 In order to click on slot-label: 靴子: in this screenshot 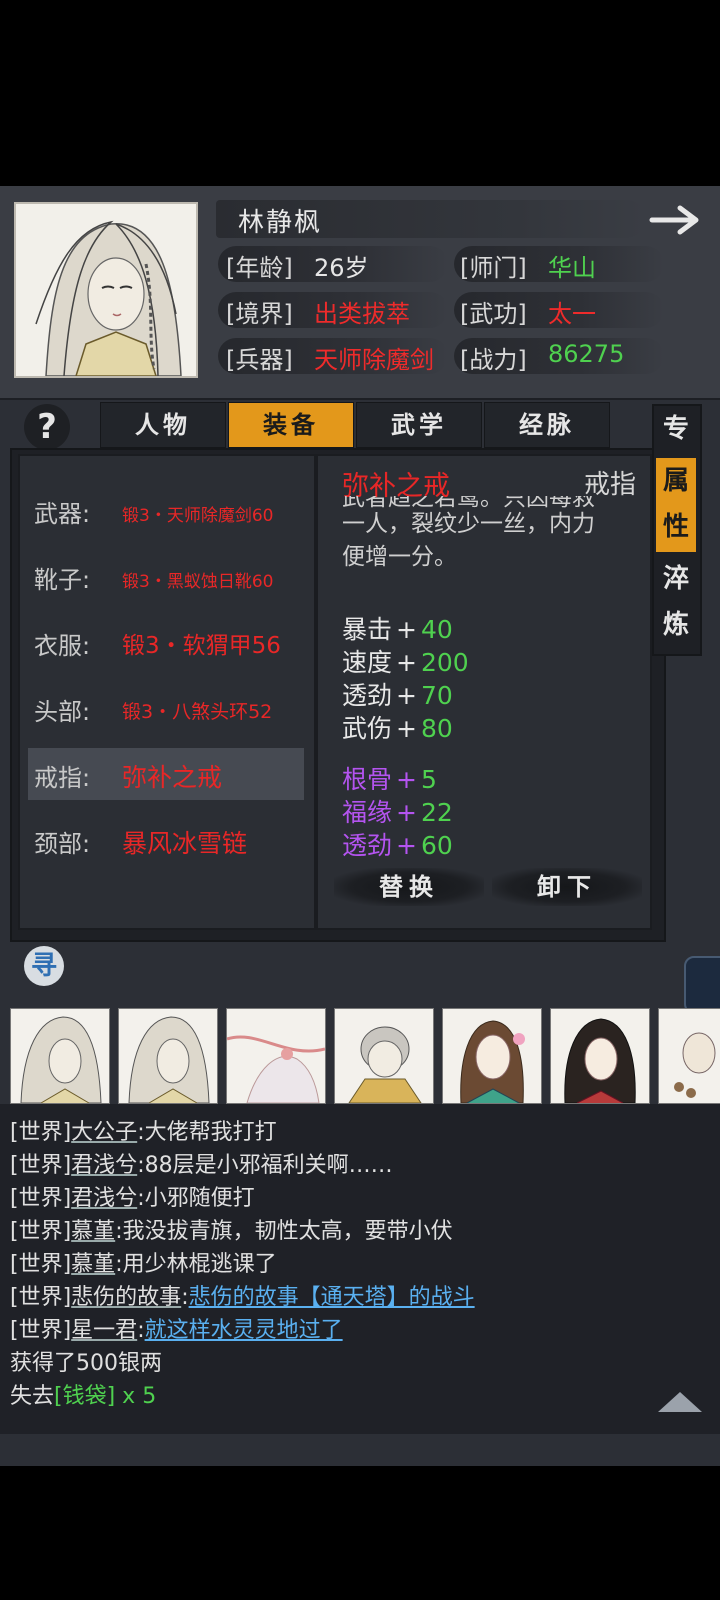, I will do `click(62, 580)`.